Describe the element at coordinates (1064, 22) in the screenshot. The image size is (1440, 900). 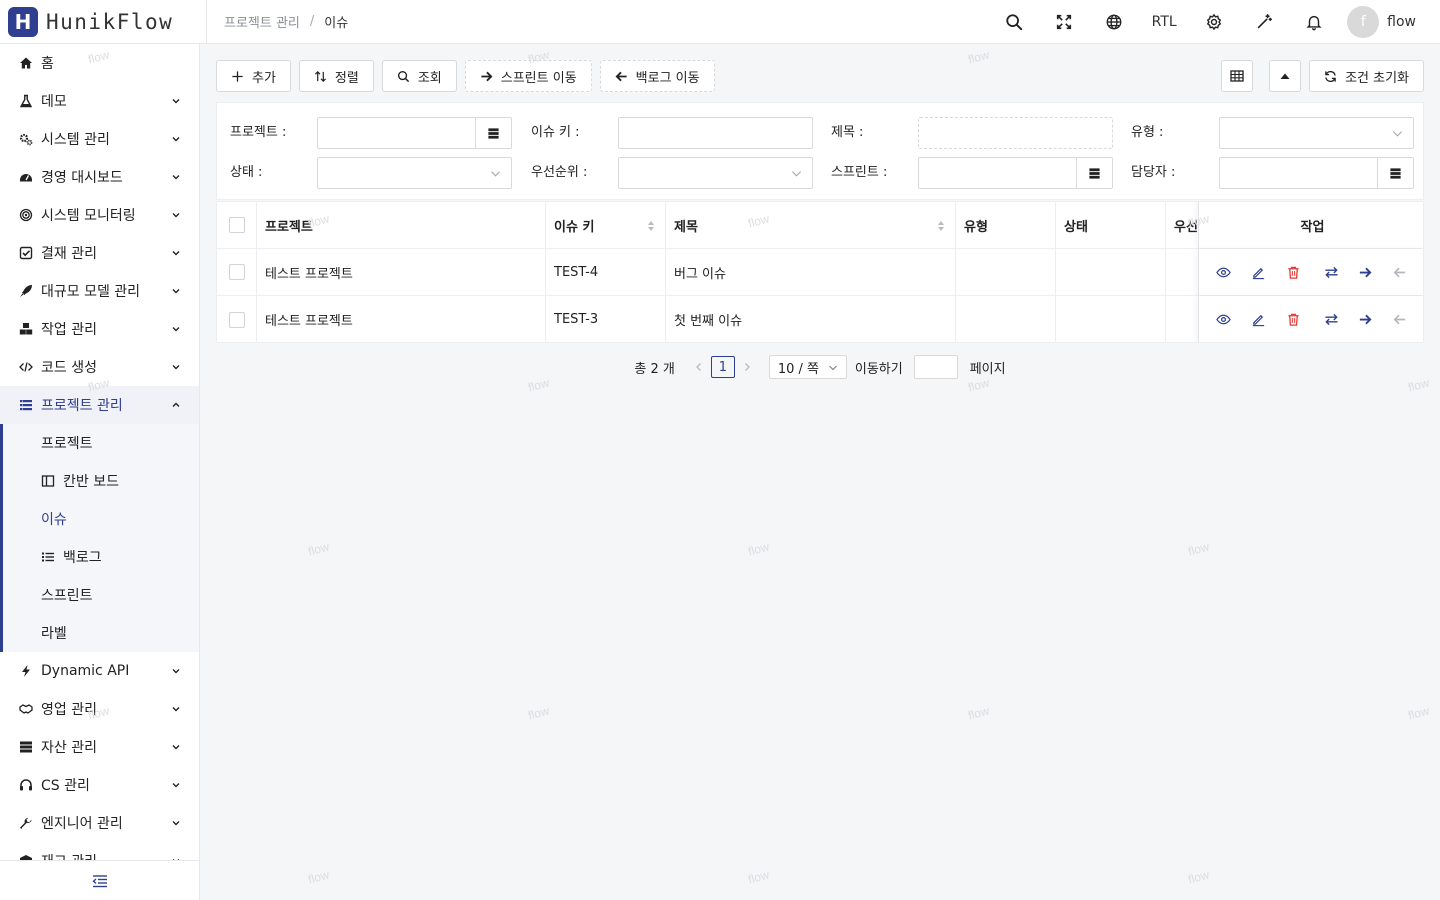
I see `fullscreen-button` at that location.